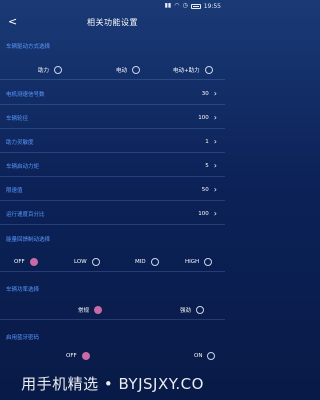 The width and height of the screenshot is (320, 400). Describe the element at coordinates (205, 189) in the screenshot. I see `setting-value: 50` at that location.